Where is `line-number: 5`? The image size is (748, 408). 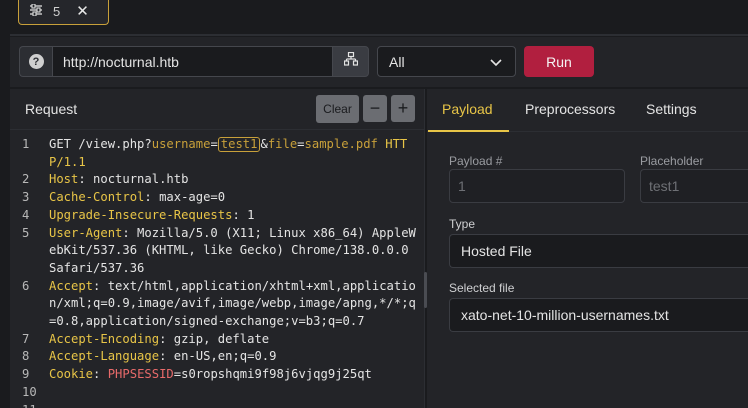
line-number: 5 is located at coordinates (26, 232).